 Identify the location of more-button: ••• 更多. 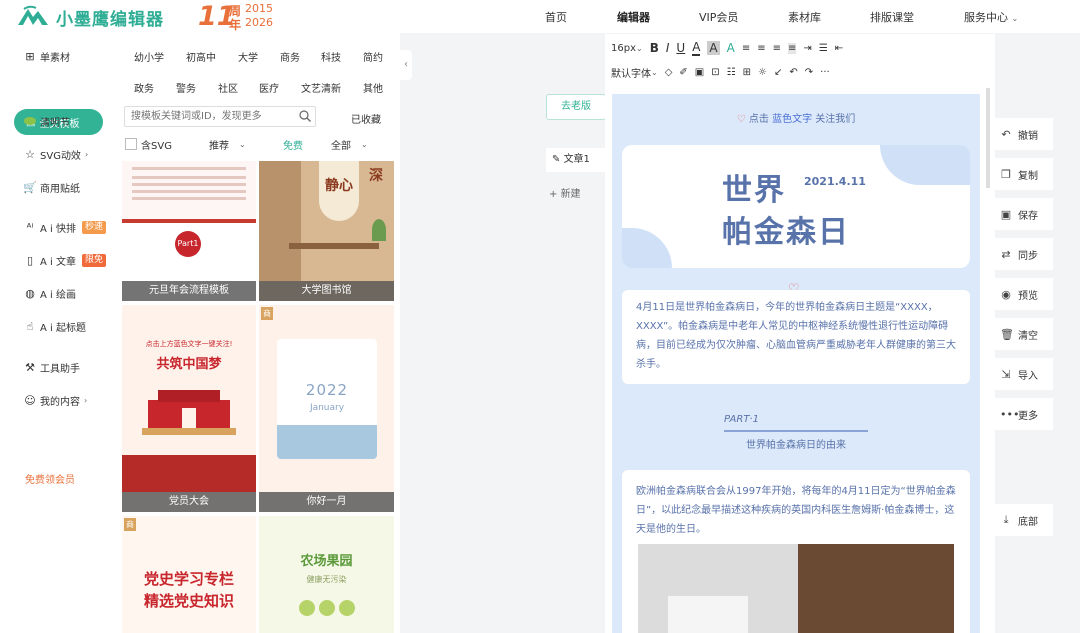
(1022, 414).